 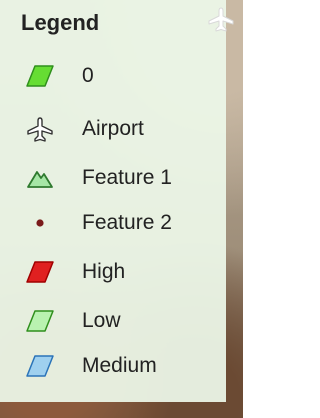 I want to click on legend-item-low: Low, so click(x=113, y=321).